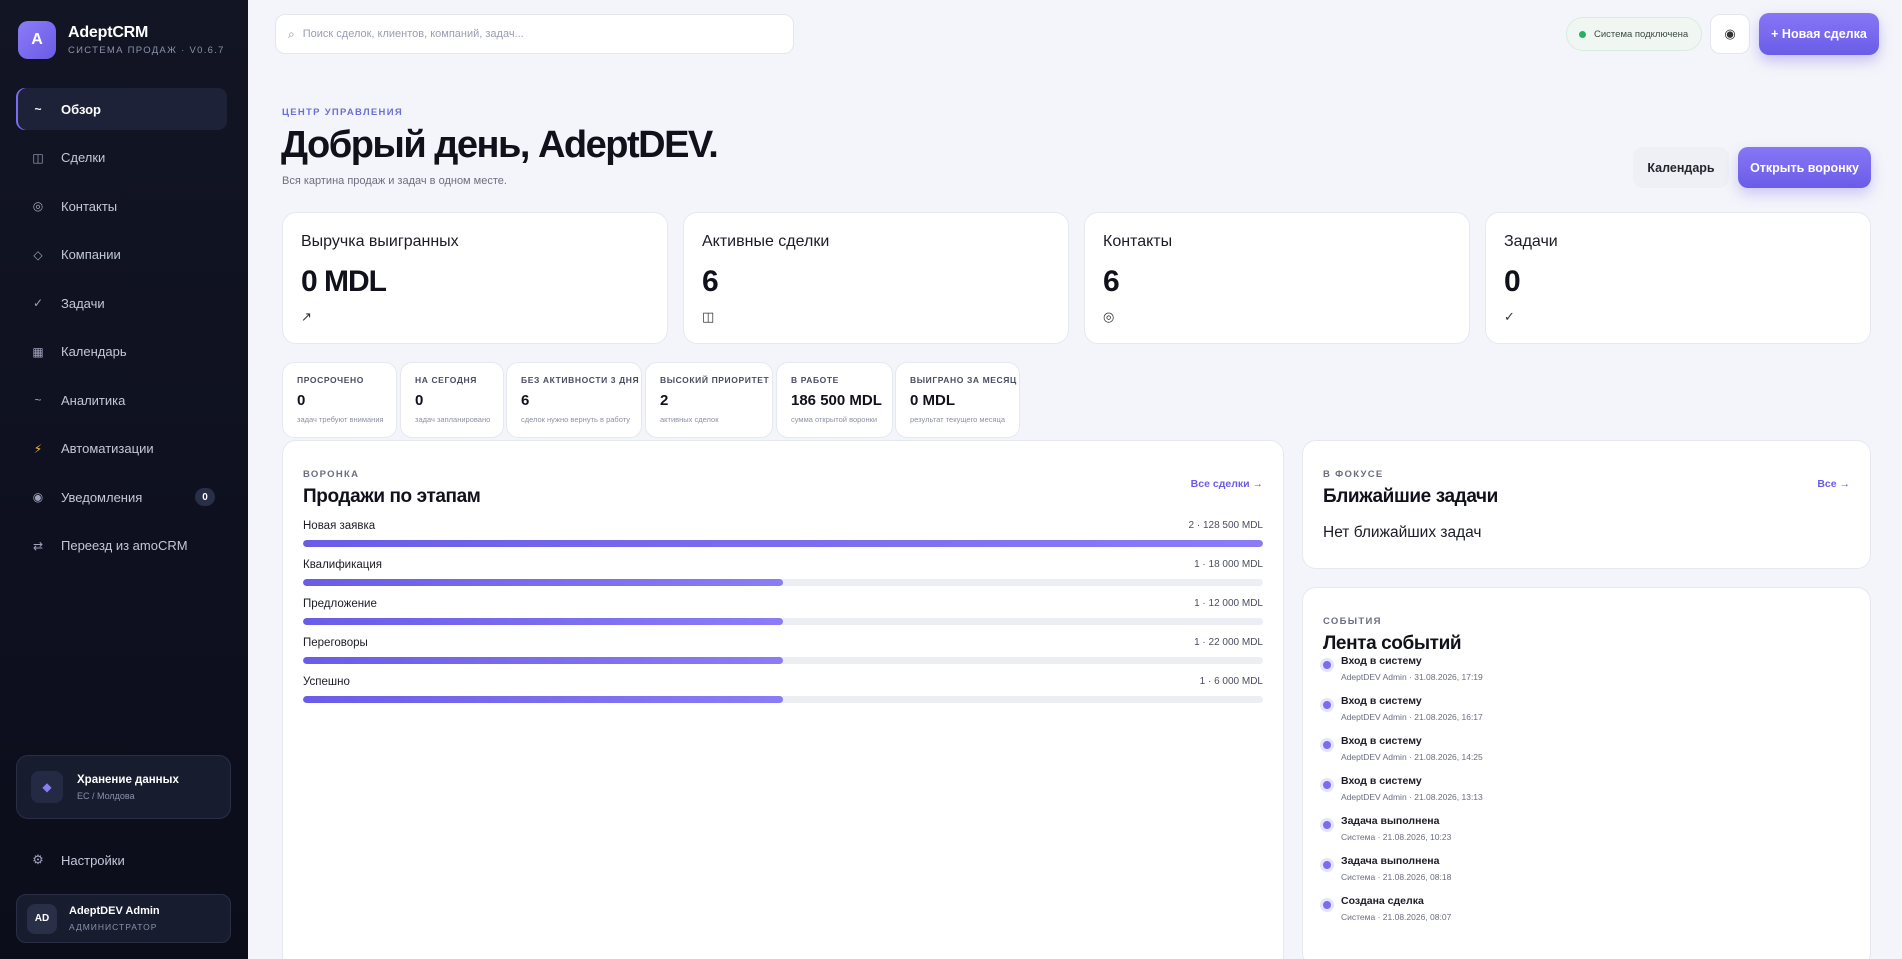  I want to click on brand-subtitle: СИСТЕМА ПРОДАЖ · V0.6.7, so click(146, 50).